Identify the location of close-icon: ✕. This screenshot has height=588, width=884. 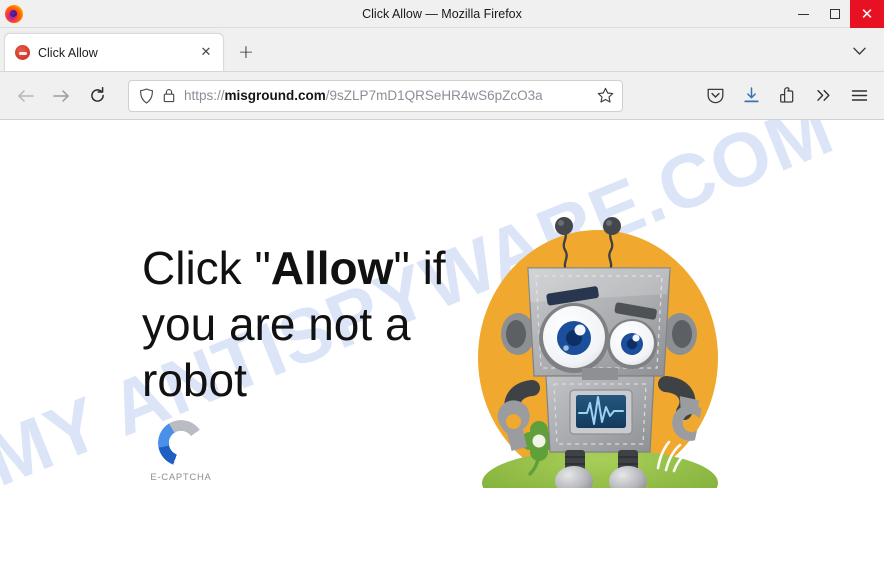
(867, 13).